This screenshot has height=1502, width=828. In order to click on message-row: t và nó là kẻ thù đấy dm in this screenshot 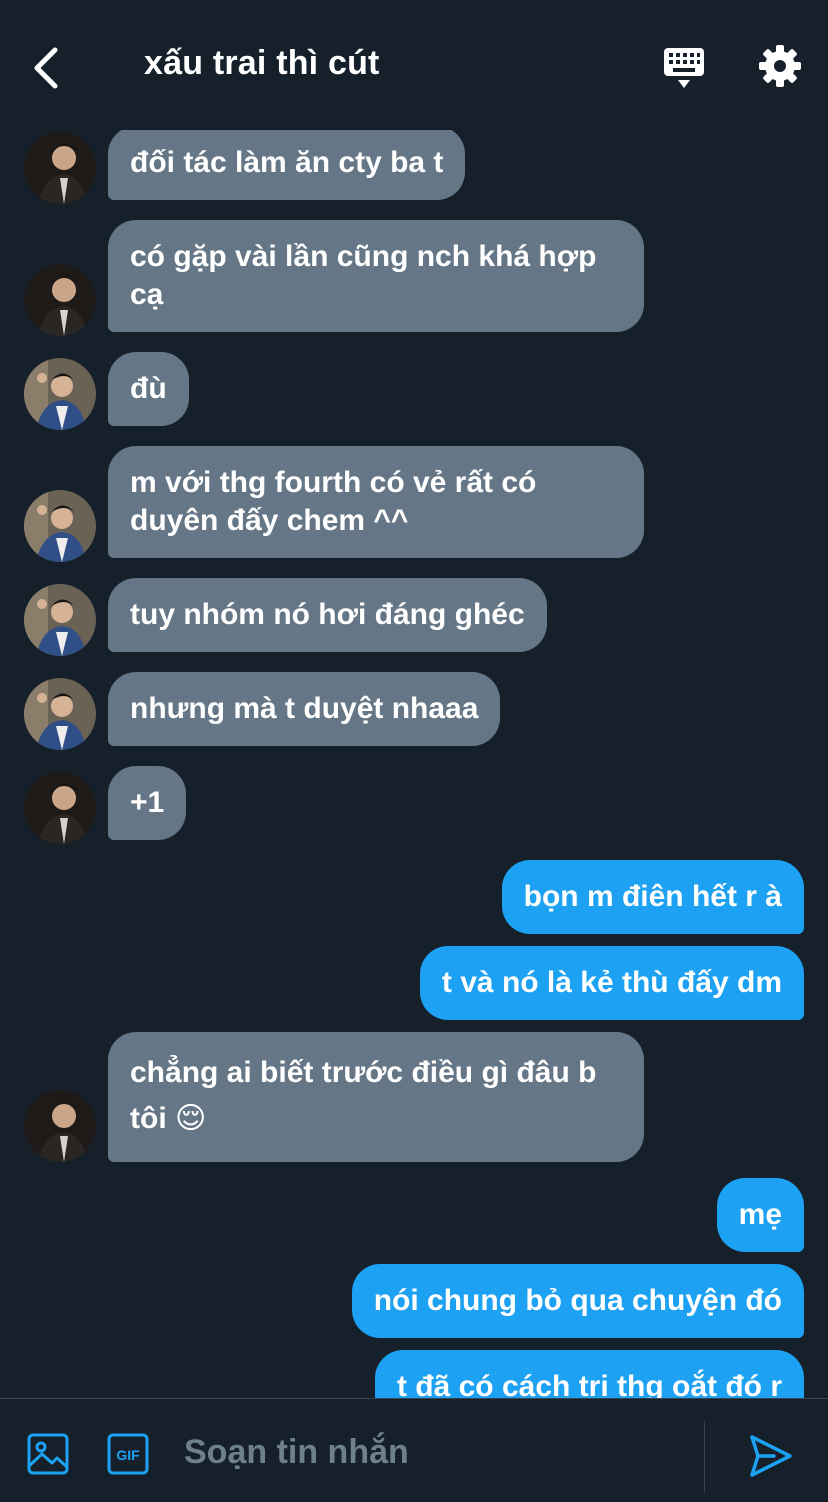, I will do `click(414, 985)`.